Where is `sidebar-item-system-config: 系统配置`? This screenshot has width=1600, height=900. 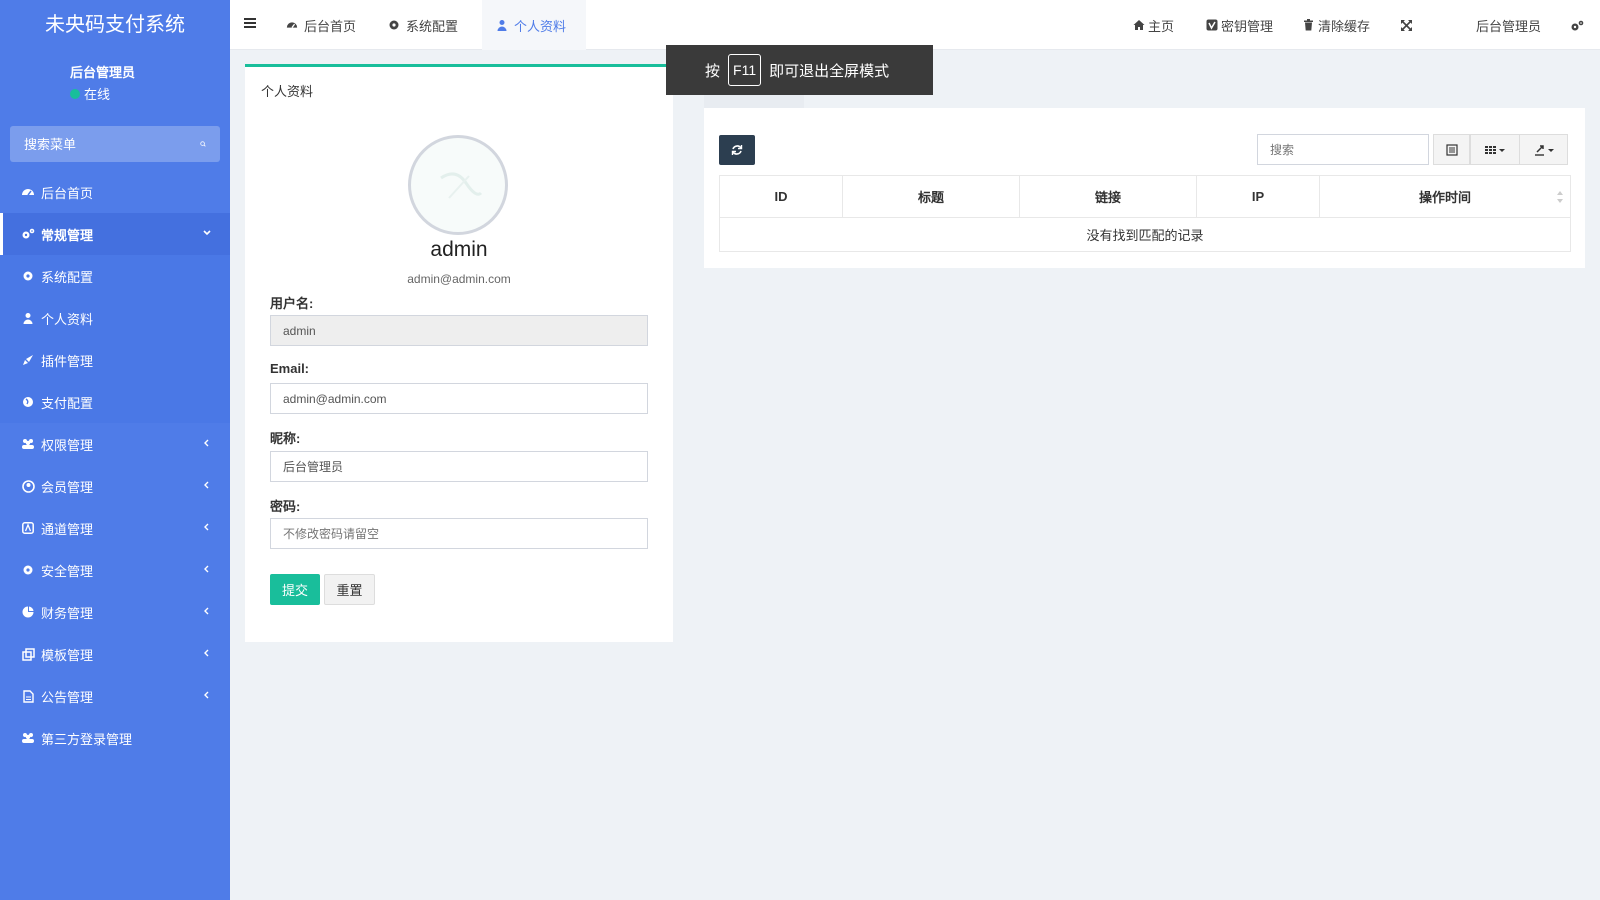
sidebar-item-system-config: 系统配置 is located at coordinates (115, 276).